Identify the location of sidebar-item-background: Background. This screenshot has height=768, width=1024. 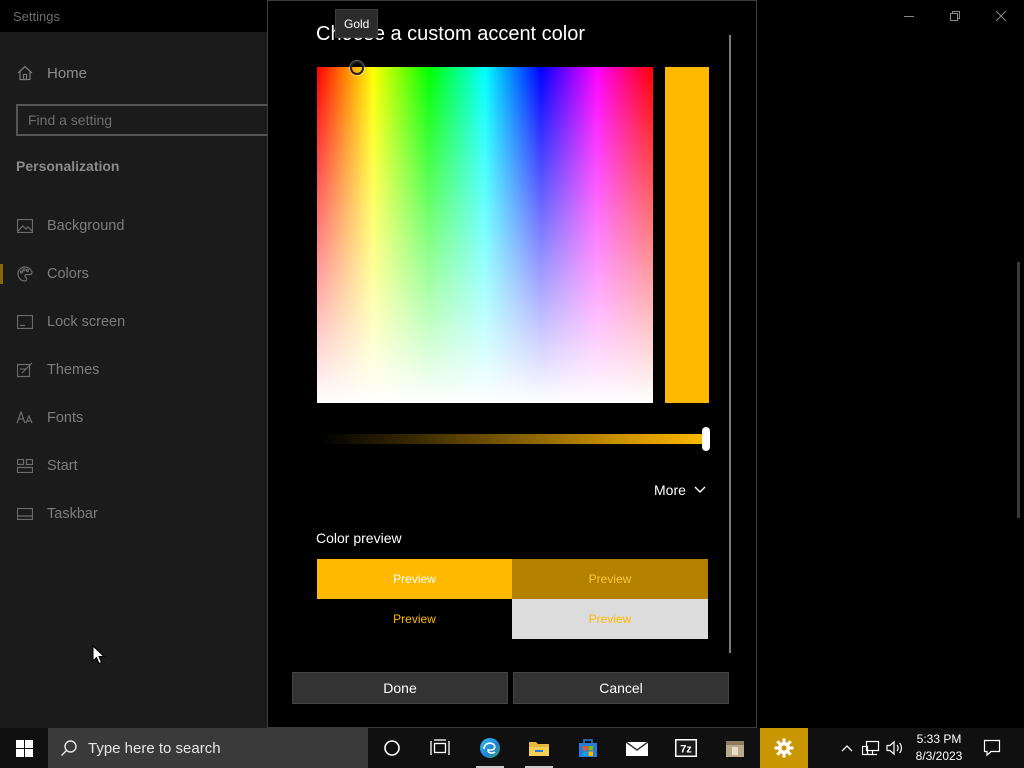
(134, 226).